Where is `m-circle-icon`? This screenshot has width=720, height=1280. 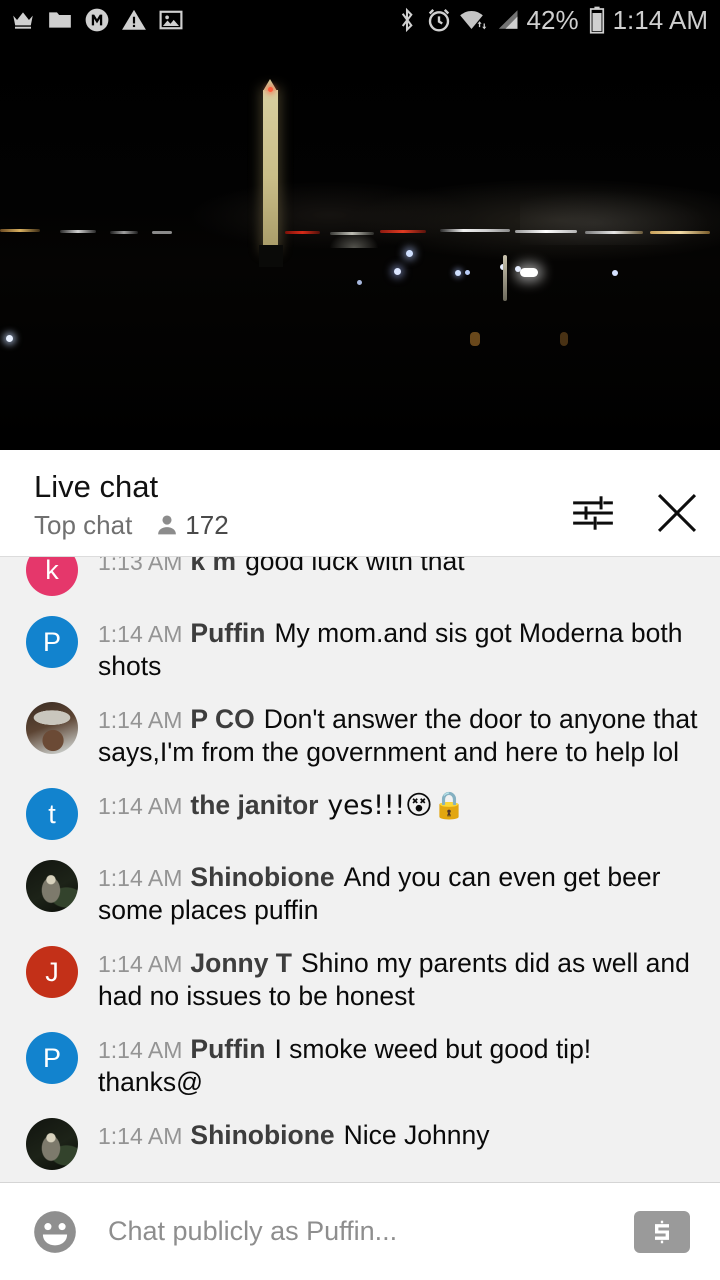 m-circle-icon is located at coordinates (97, 20).